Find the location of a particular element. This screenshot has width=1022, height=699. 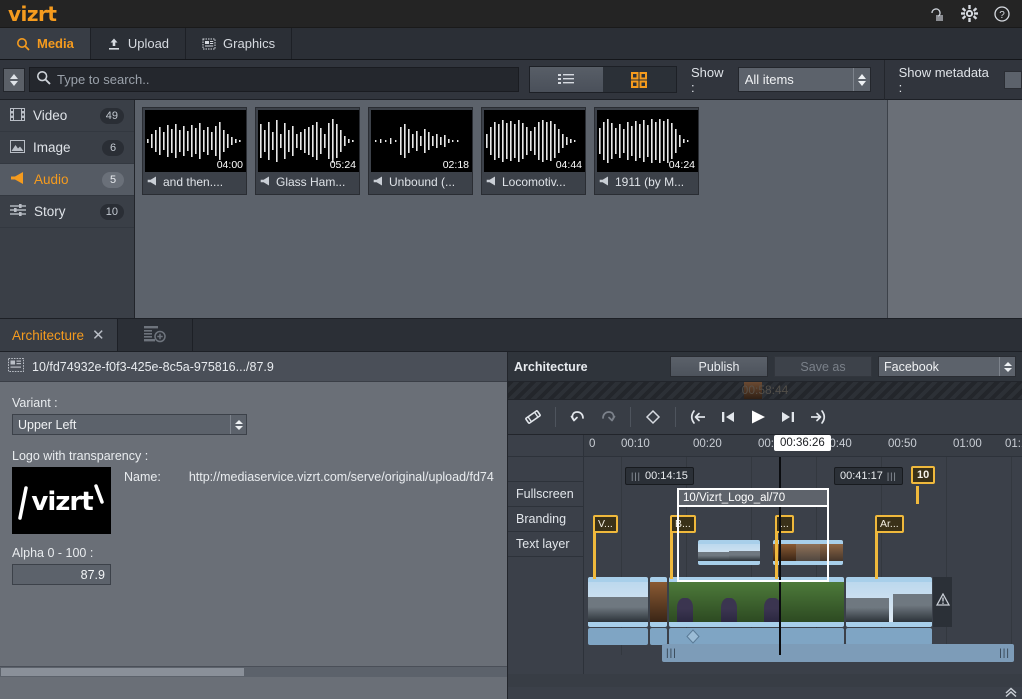

metadata-label: Show metadata : is located at coordinates (943, 79).